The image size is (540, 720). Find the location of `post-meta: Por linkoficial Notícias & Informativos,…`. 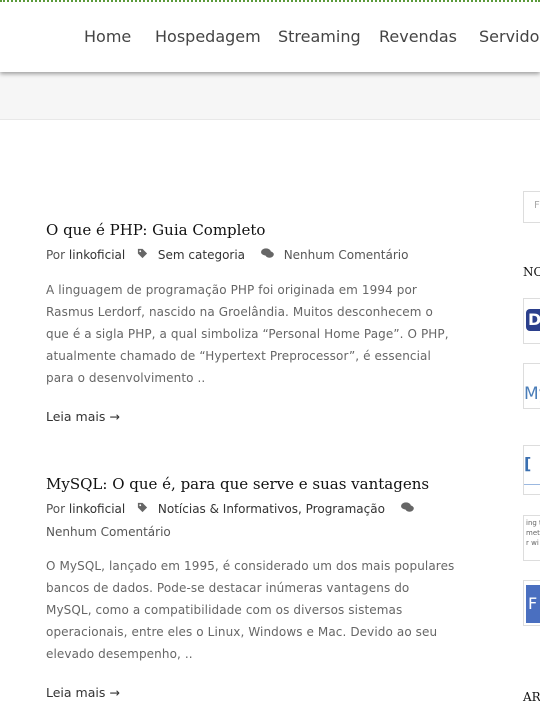

post-meta: Por linkoficial Notícias & Informativos,… is located at coordinates (251, 520).